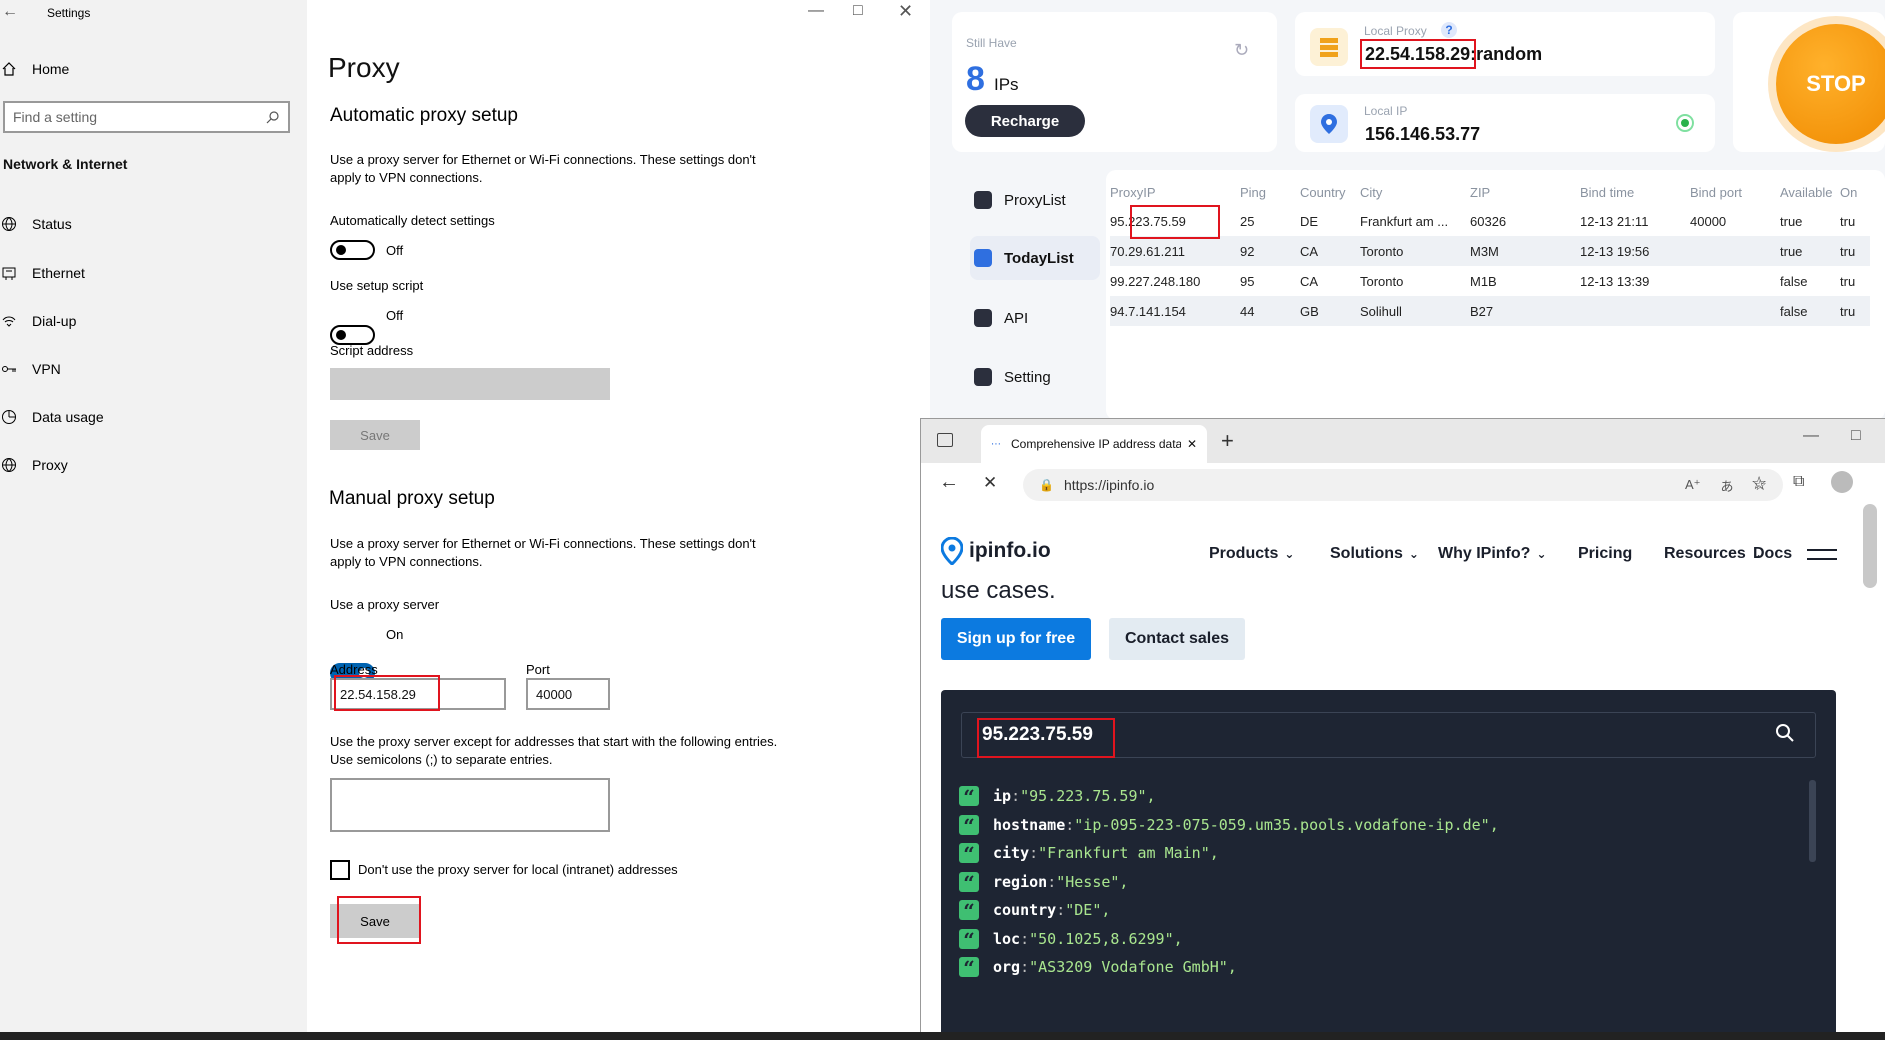 The height and width of the screenshot is (1040, 1885). I want to click on port-input: 40000, so click(568, 694).